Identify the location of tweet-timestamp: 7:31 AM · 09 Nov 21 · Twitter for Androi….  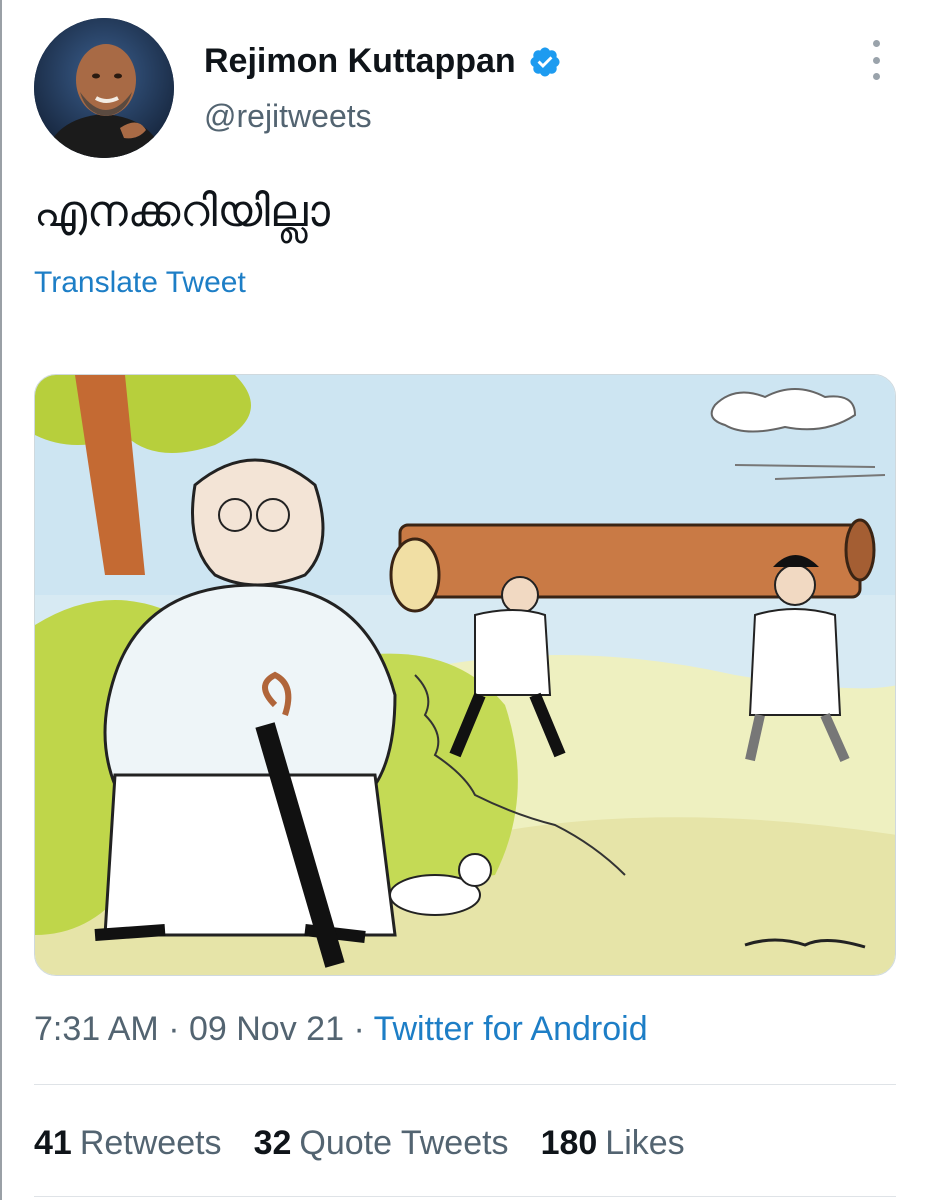
(341, 1029).